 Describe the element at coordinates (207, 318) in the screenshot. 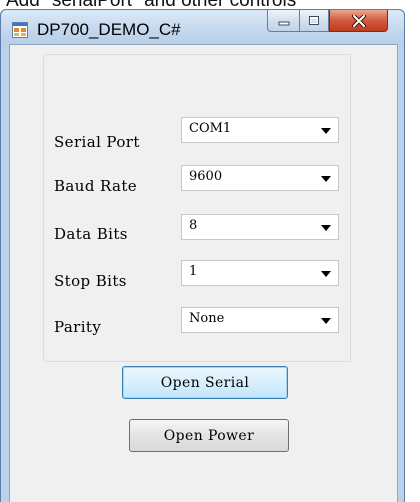

I see `parity-value: None` at that location.